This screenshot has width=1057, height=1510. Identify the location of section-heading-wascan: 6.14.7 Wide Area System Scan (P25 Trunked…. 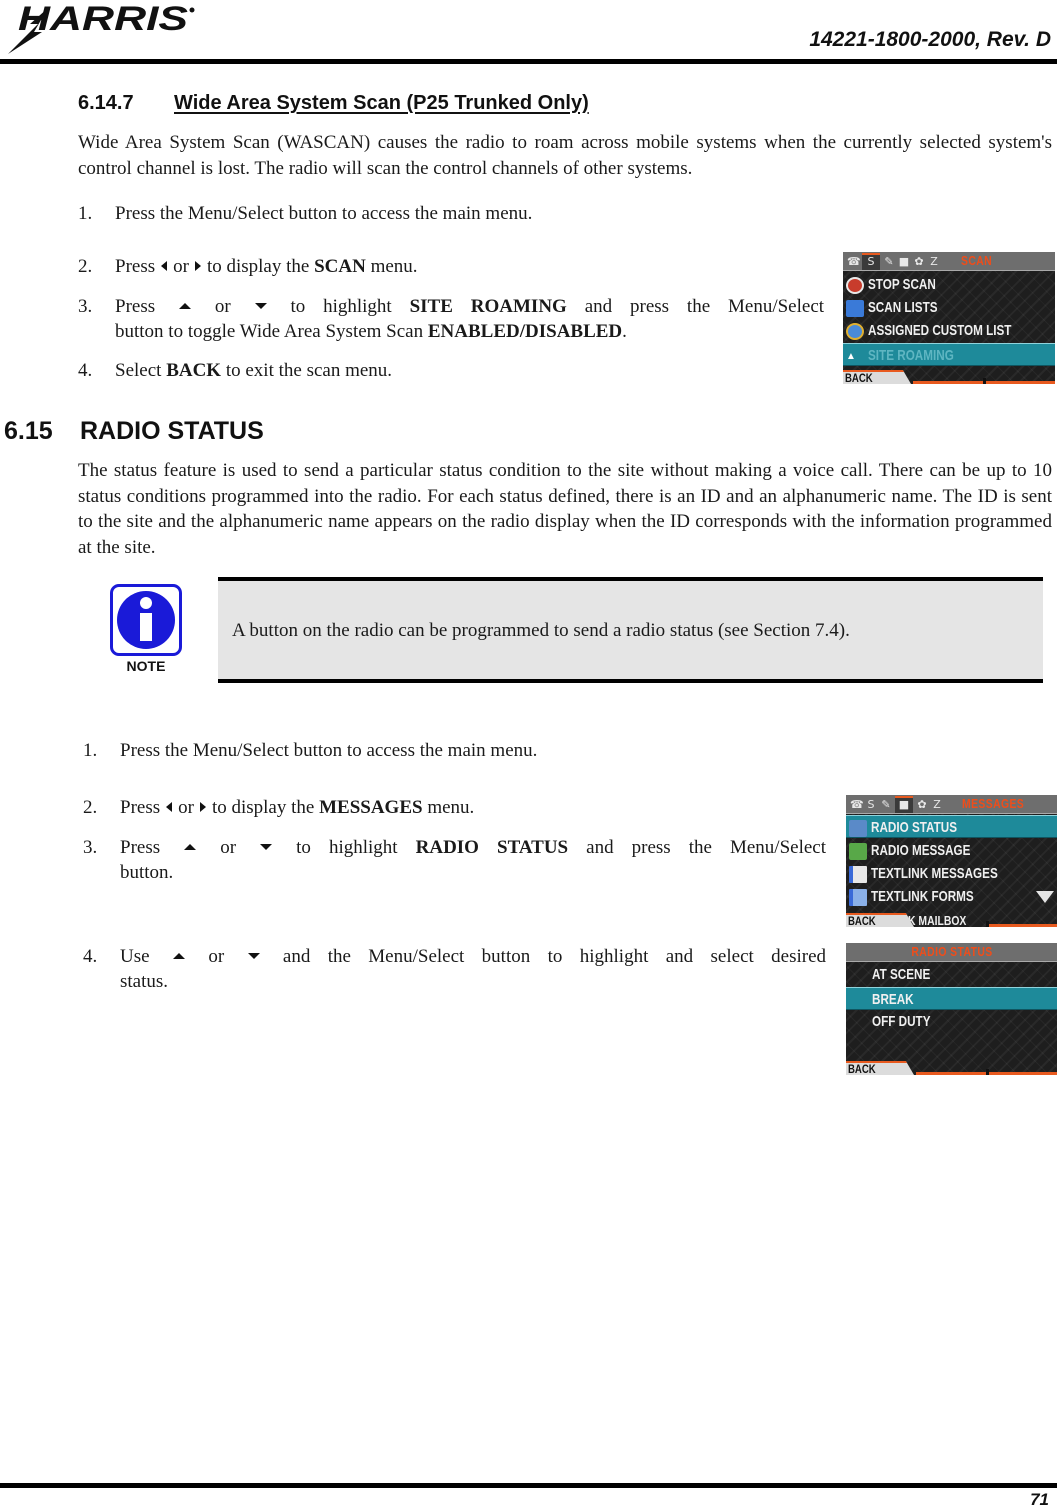
(333, 103).